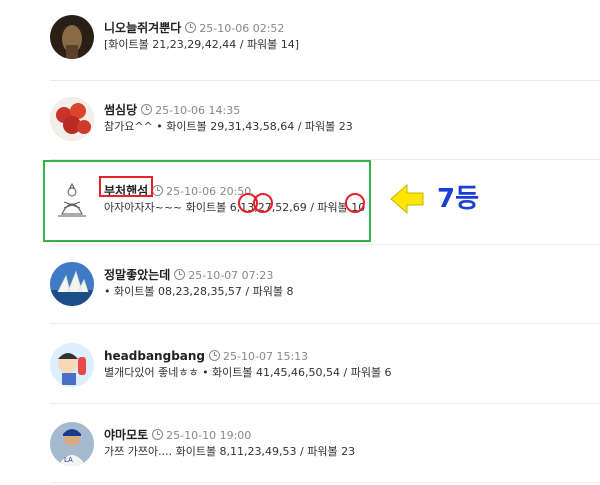 This screenshot has width=600, height=485. Describe the element at coordinates (142, 28) in the screenshot. I see `comment-author: 니오늘쥐겨뿐다` at that location.